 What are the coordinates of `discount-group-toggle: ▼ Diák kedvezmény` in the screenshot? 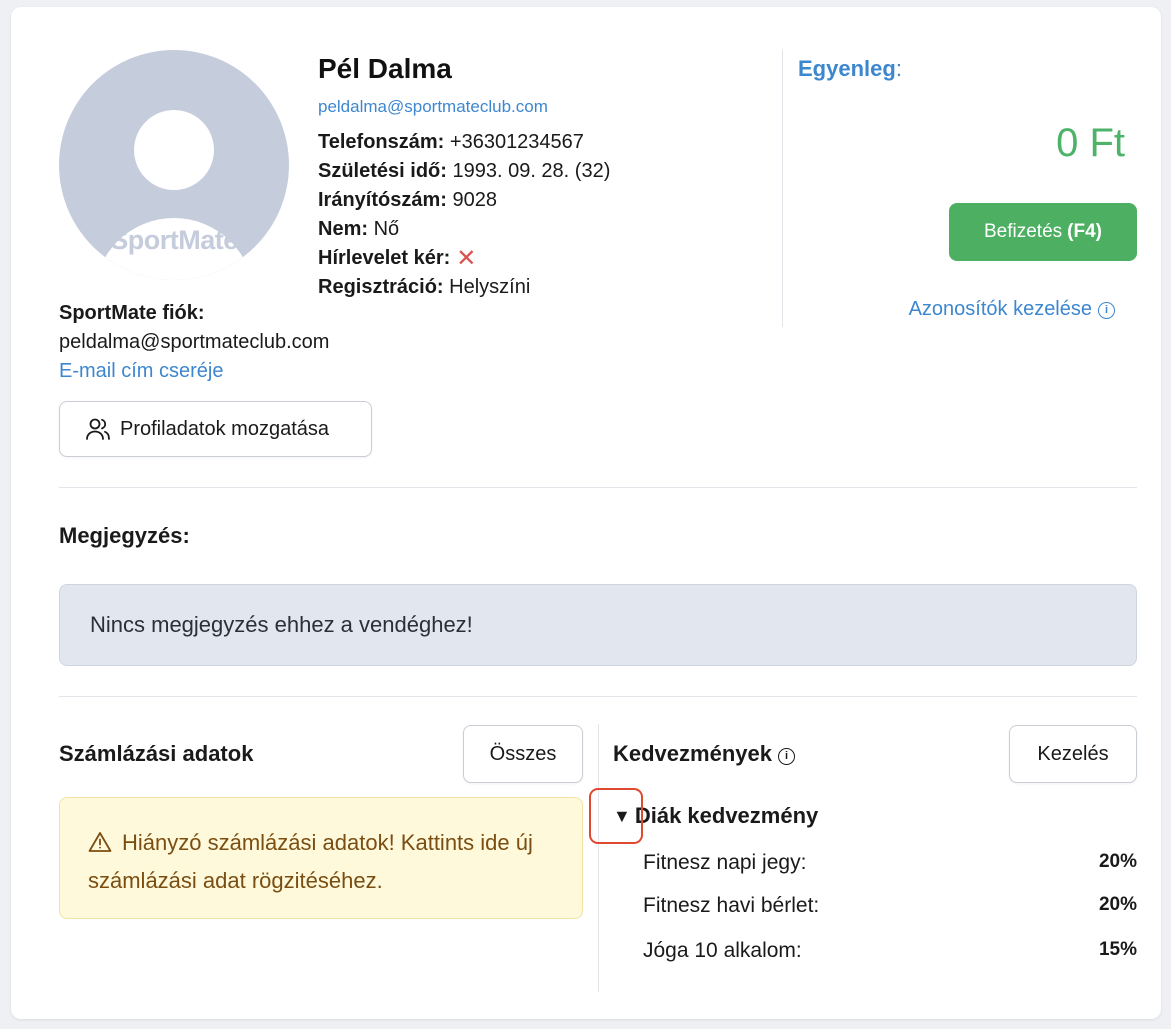 It's located at (715, 816).